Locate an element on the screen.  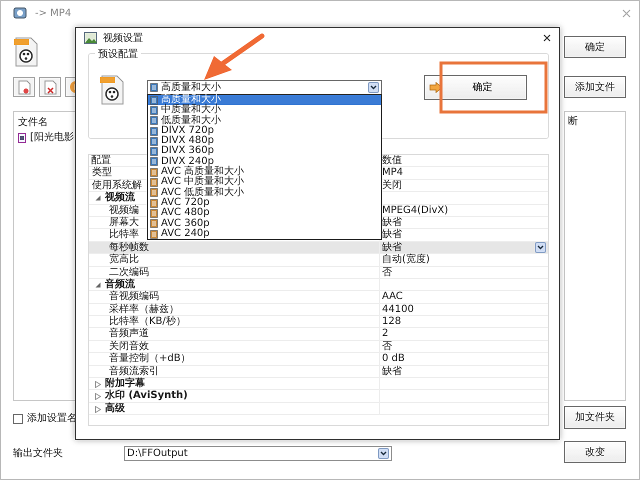
property-name: 音视频编码 is located at coordinates (134, 297).